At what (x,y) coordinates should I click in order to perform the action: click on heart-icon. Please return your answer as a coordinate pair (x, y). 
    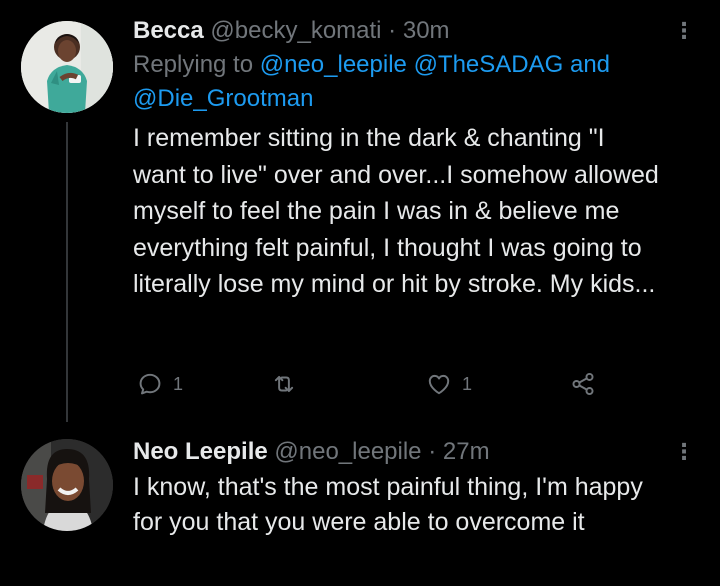
    Looking at the image, I should click on (439, 384).